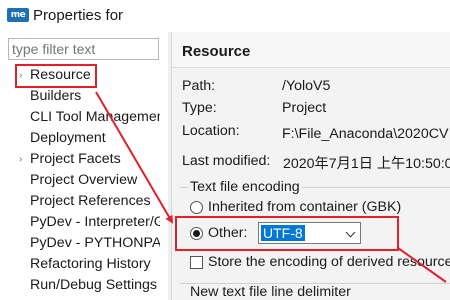 The width and height of the screenshot is (450, 300). Describe the element at coordinates (199, 86) in the screenshot. I see `path-label: Path:` at that location.